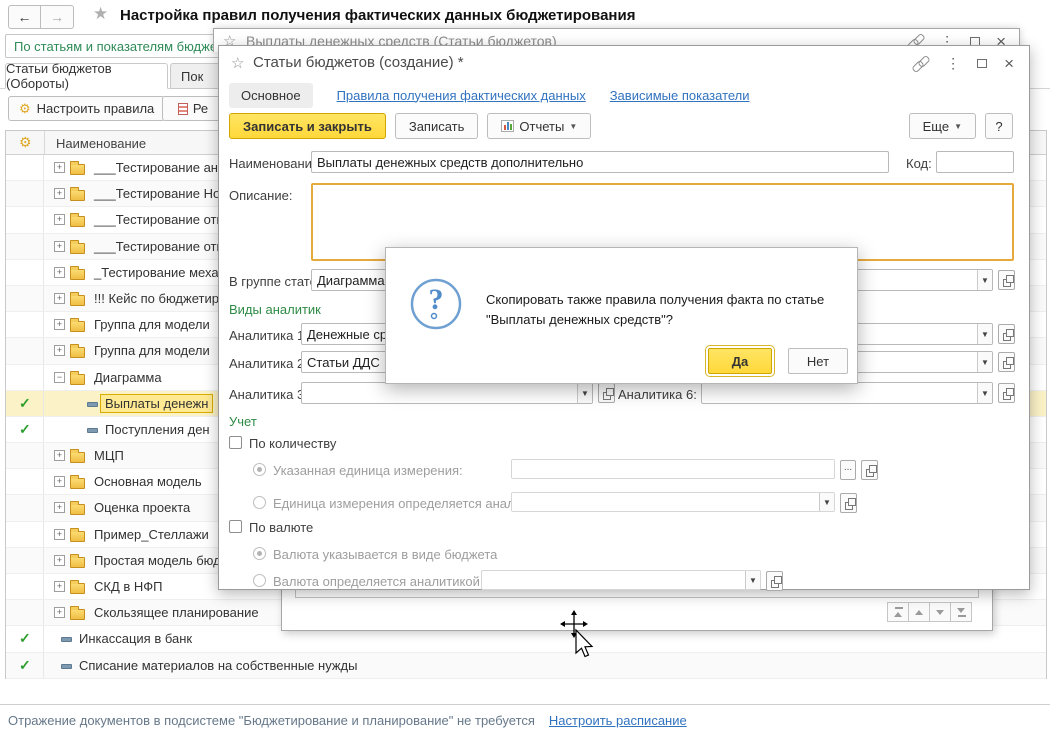 The height and width of the screenshot is (736, 1050). Describe the element at coordinates (919, 163) in the screenshot. I see `code-label: Код:` at that location.